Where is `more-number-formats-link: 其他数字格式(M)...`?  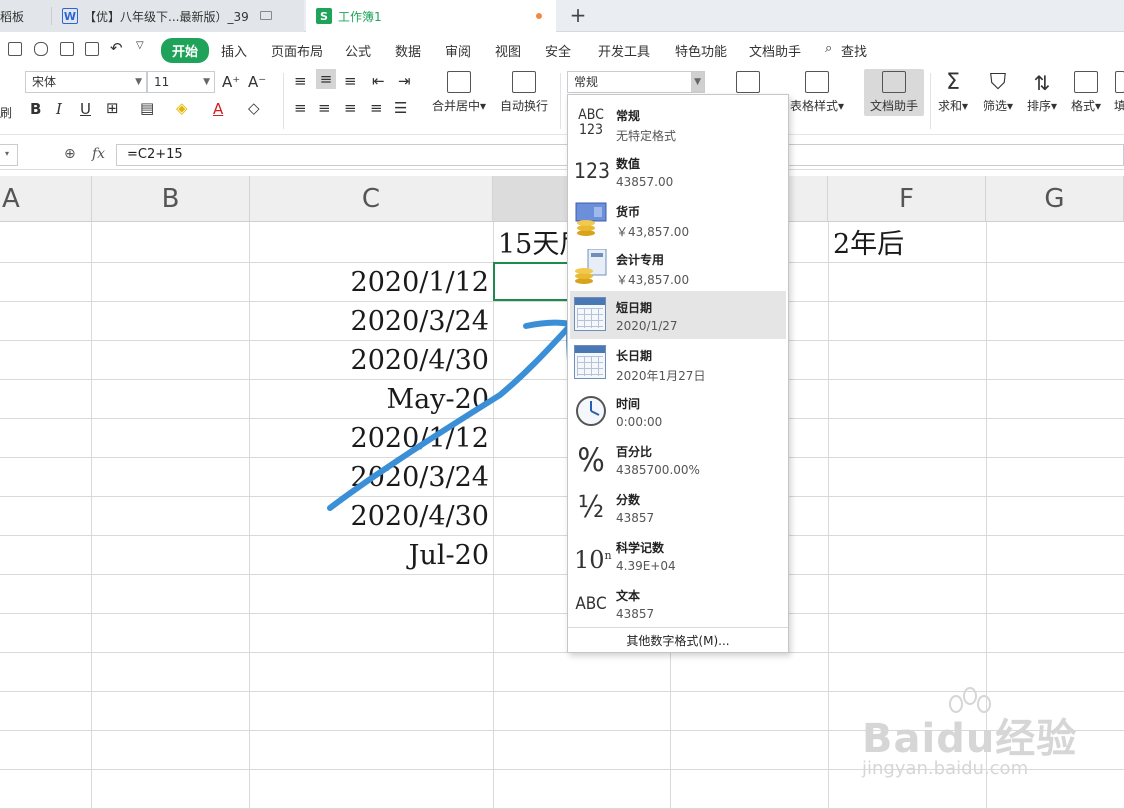
more-number-formats-link: 其他数字格式(M)... is located at coordinates (678, 640).